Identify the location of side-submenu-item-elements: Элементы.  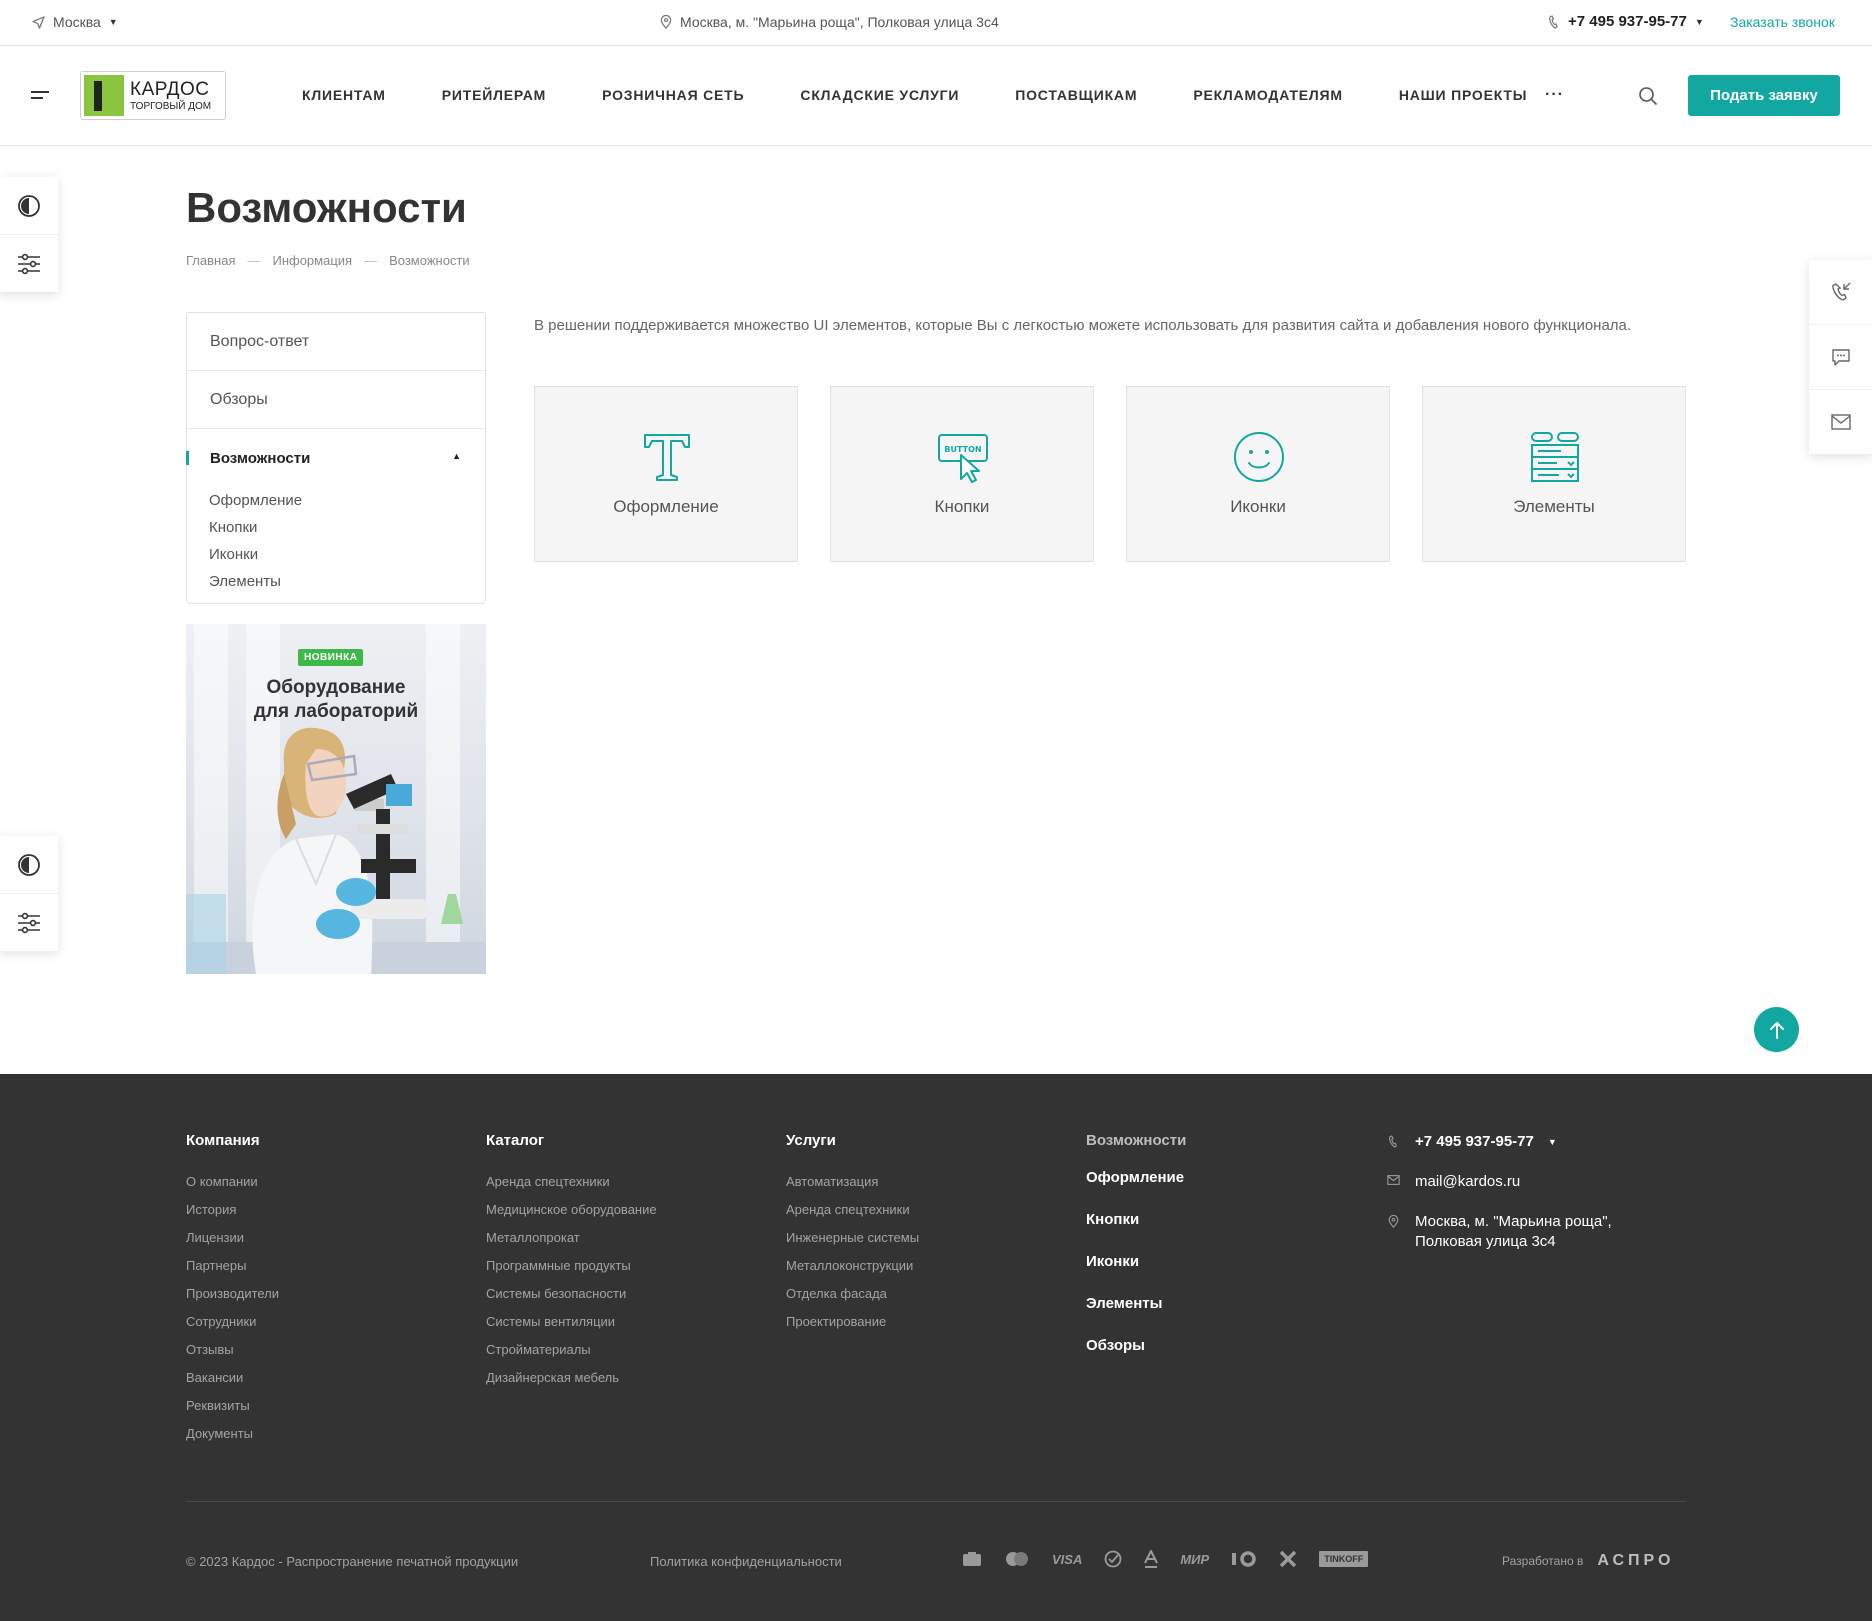
(347, 581).